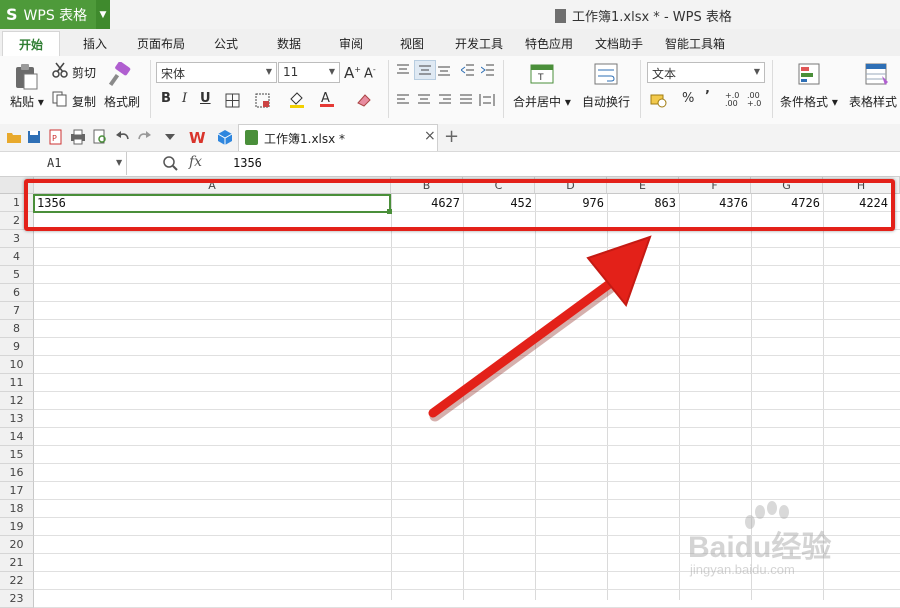  I want to click on italic-button: I, so click(184, 98).